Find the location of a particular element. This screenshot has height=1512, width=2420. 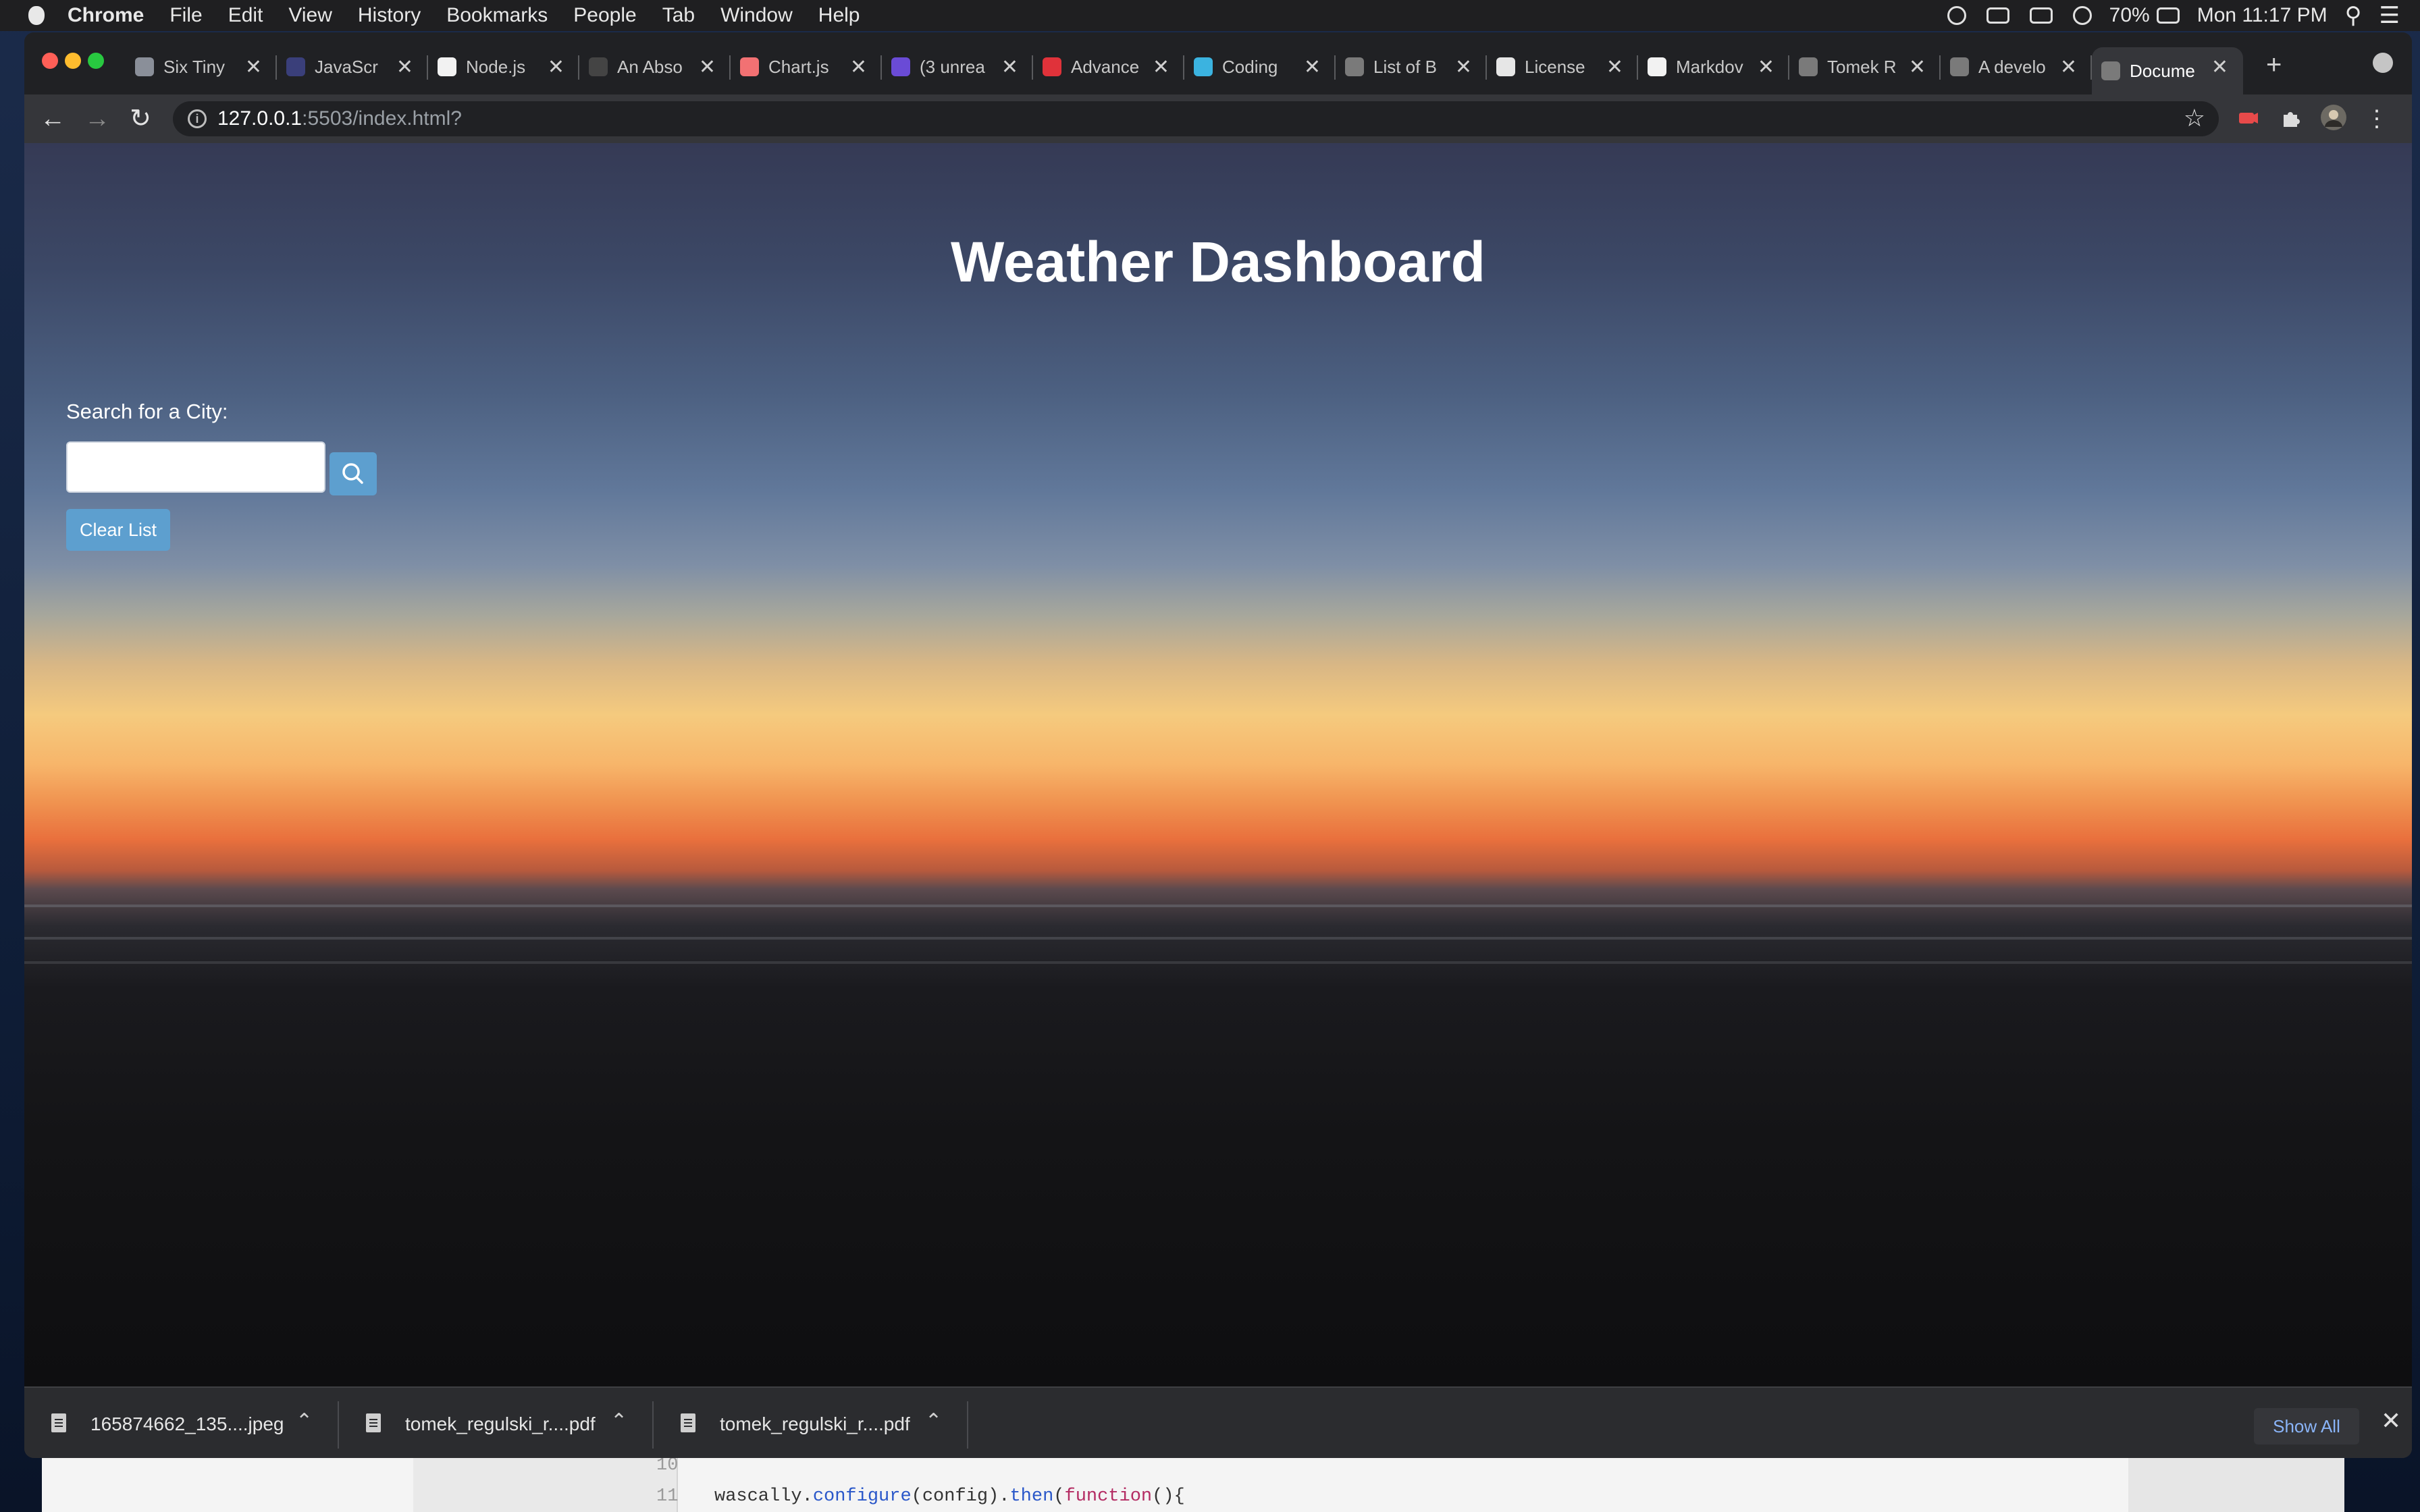

bookmark-star-icon: ☆ is located at coordinates (2194, 118).